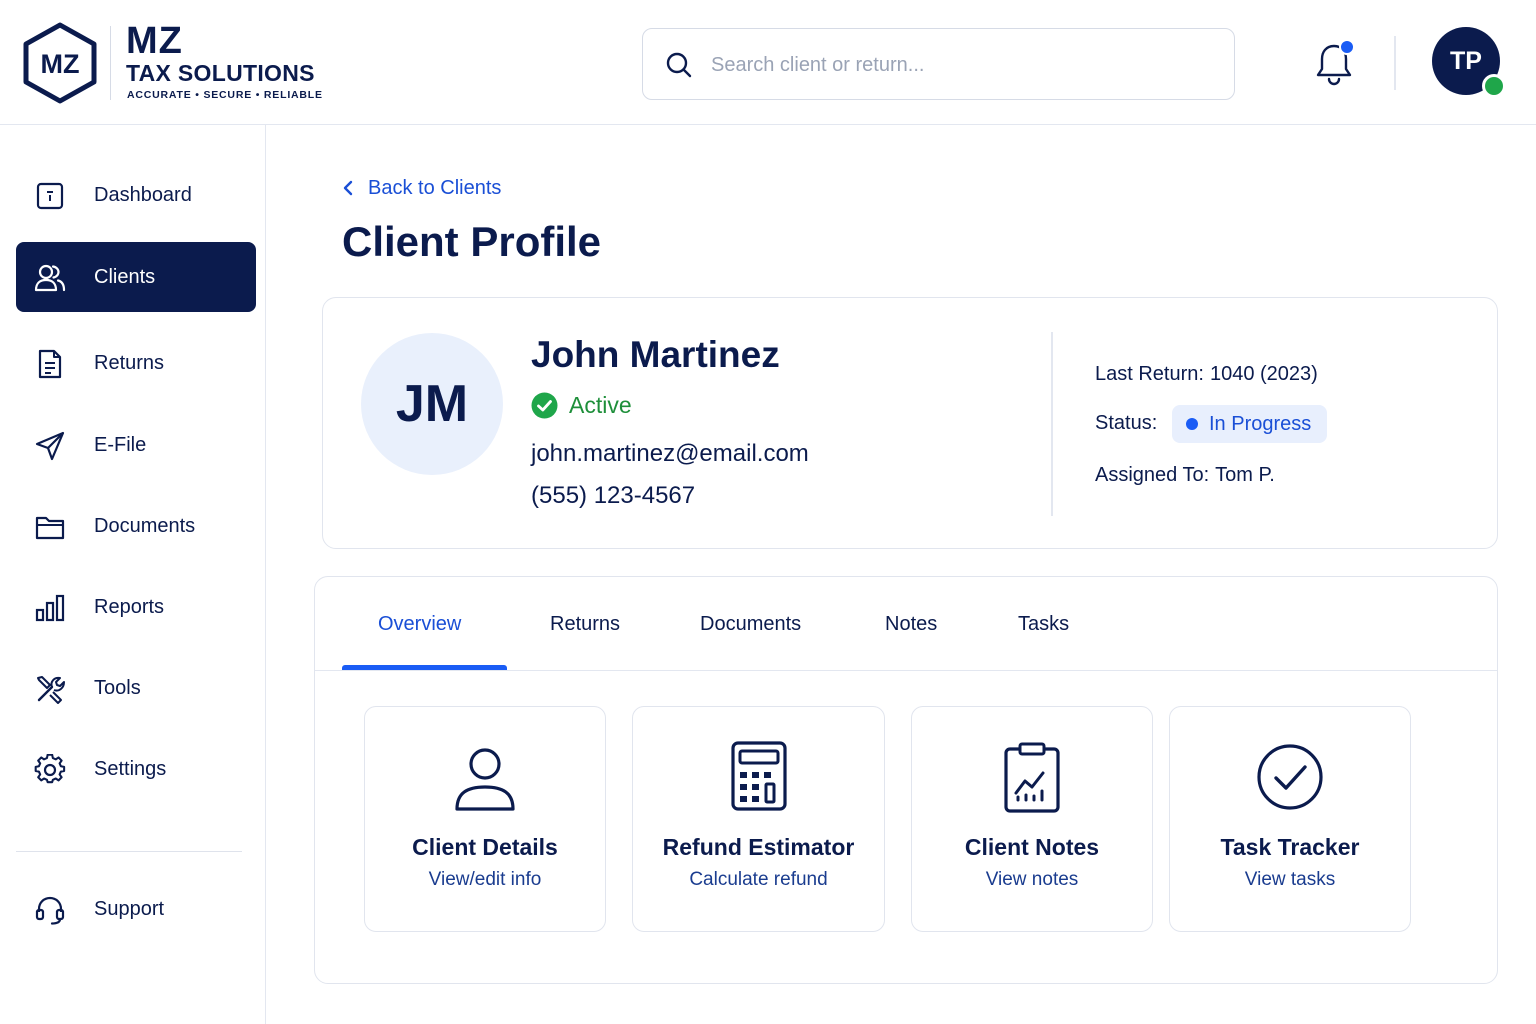  I want to click on last-return-row: Last Return: 1040 (2023), so click(1206, 374).